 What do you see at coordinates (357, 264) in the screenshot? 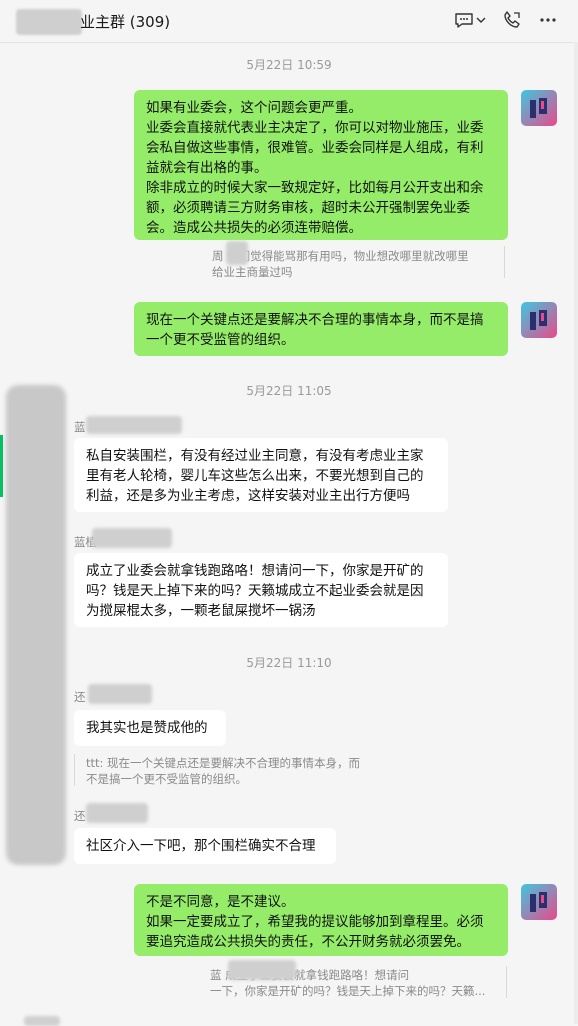
I see `quoted-message: 周 你们觉得能骂那有用吗，物业想改哪里就改哪里 给业主商量过吗` at bounding box center [357, 264].